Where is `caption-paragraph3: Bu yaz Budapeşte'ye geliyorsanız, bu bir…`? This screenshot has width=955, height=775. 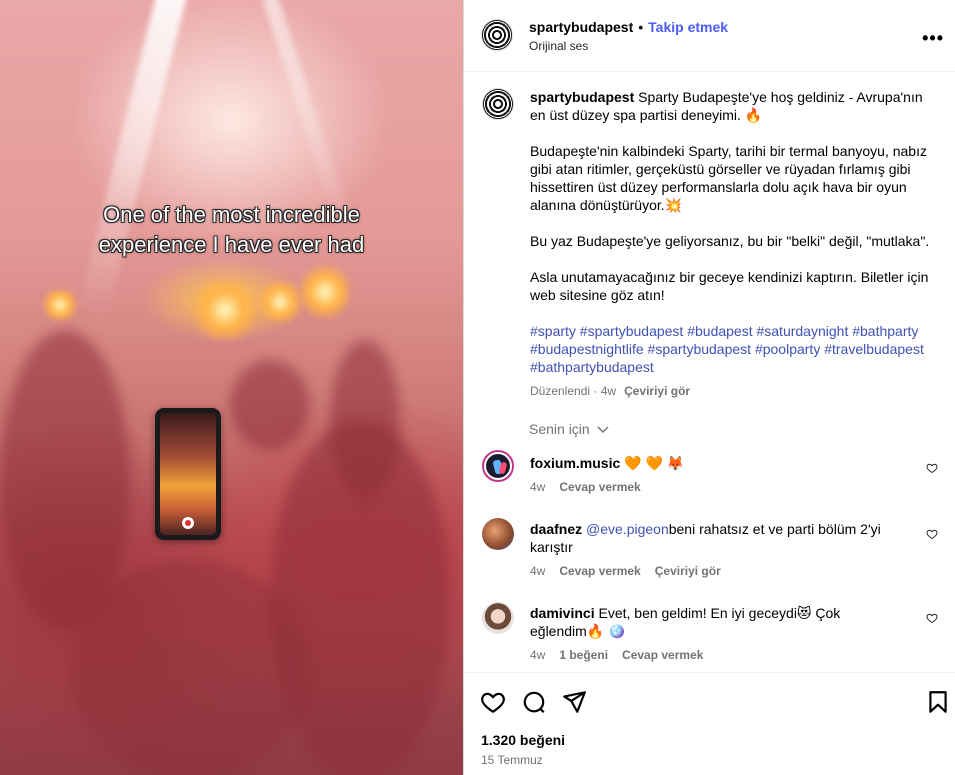
caption-paragraph3: Bu yaz Budapeşte'ye geliyorsanız, bu bir… is located at coordinates (730, 241).